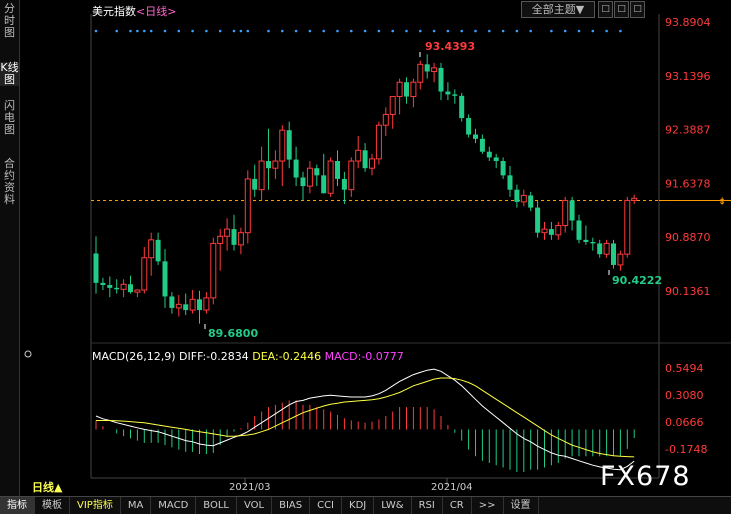 This screenshot has height=514, width=731. What do you see at coordinates (521, 505) in the screenshot?
I see `indicator-tab-14: 设置` at bounding box center [521, 505].